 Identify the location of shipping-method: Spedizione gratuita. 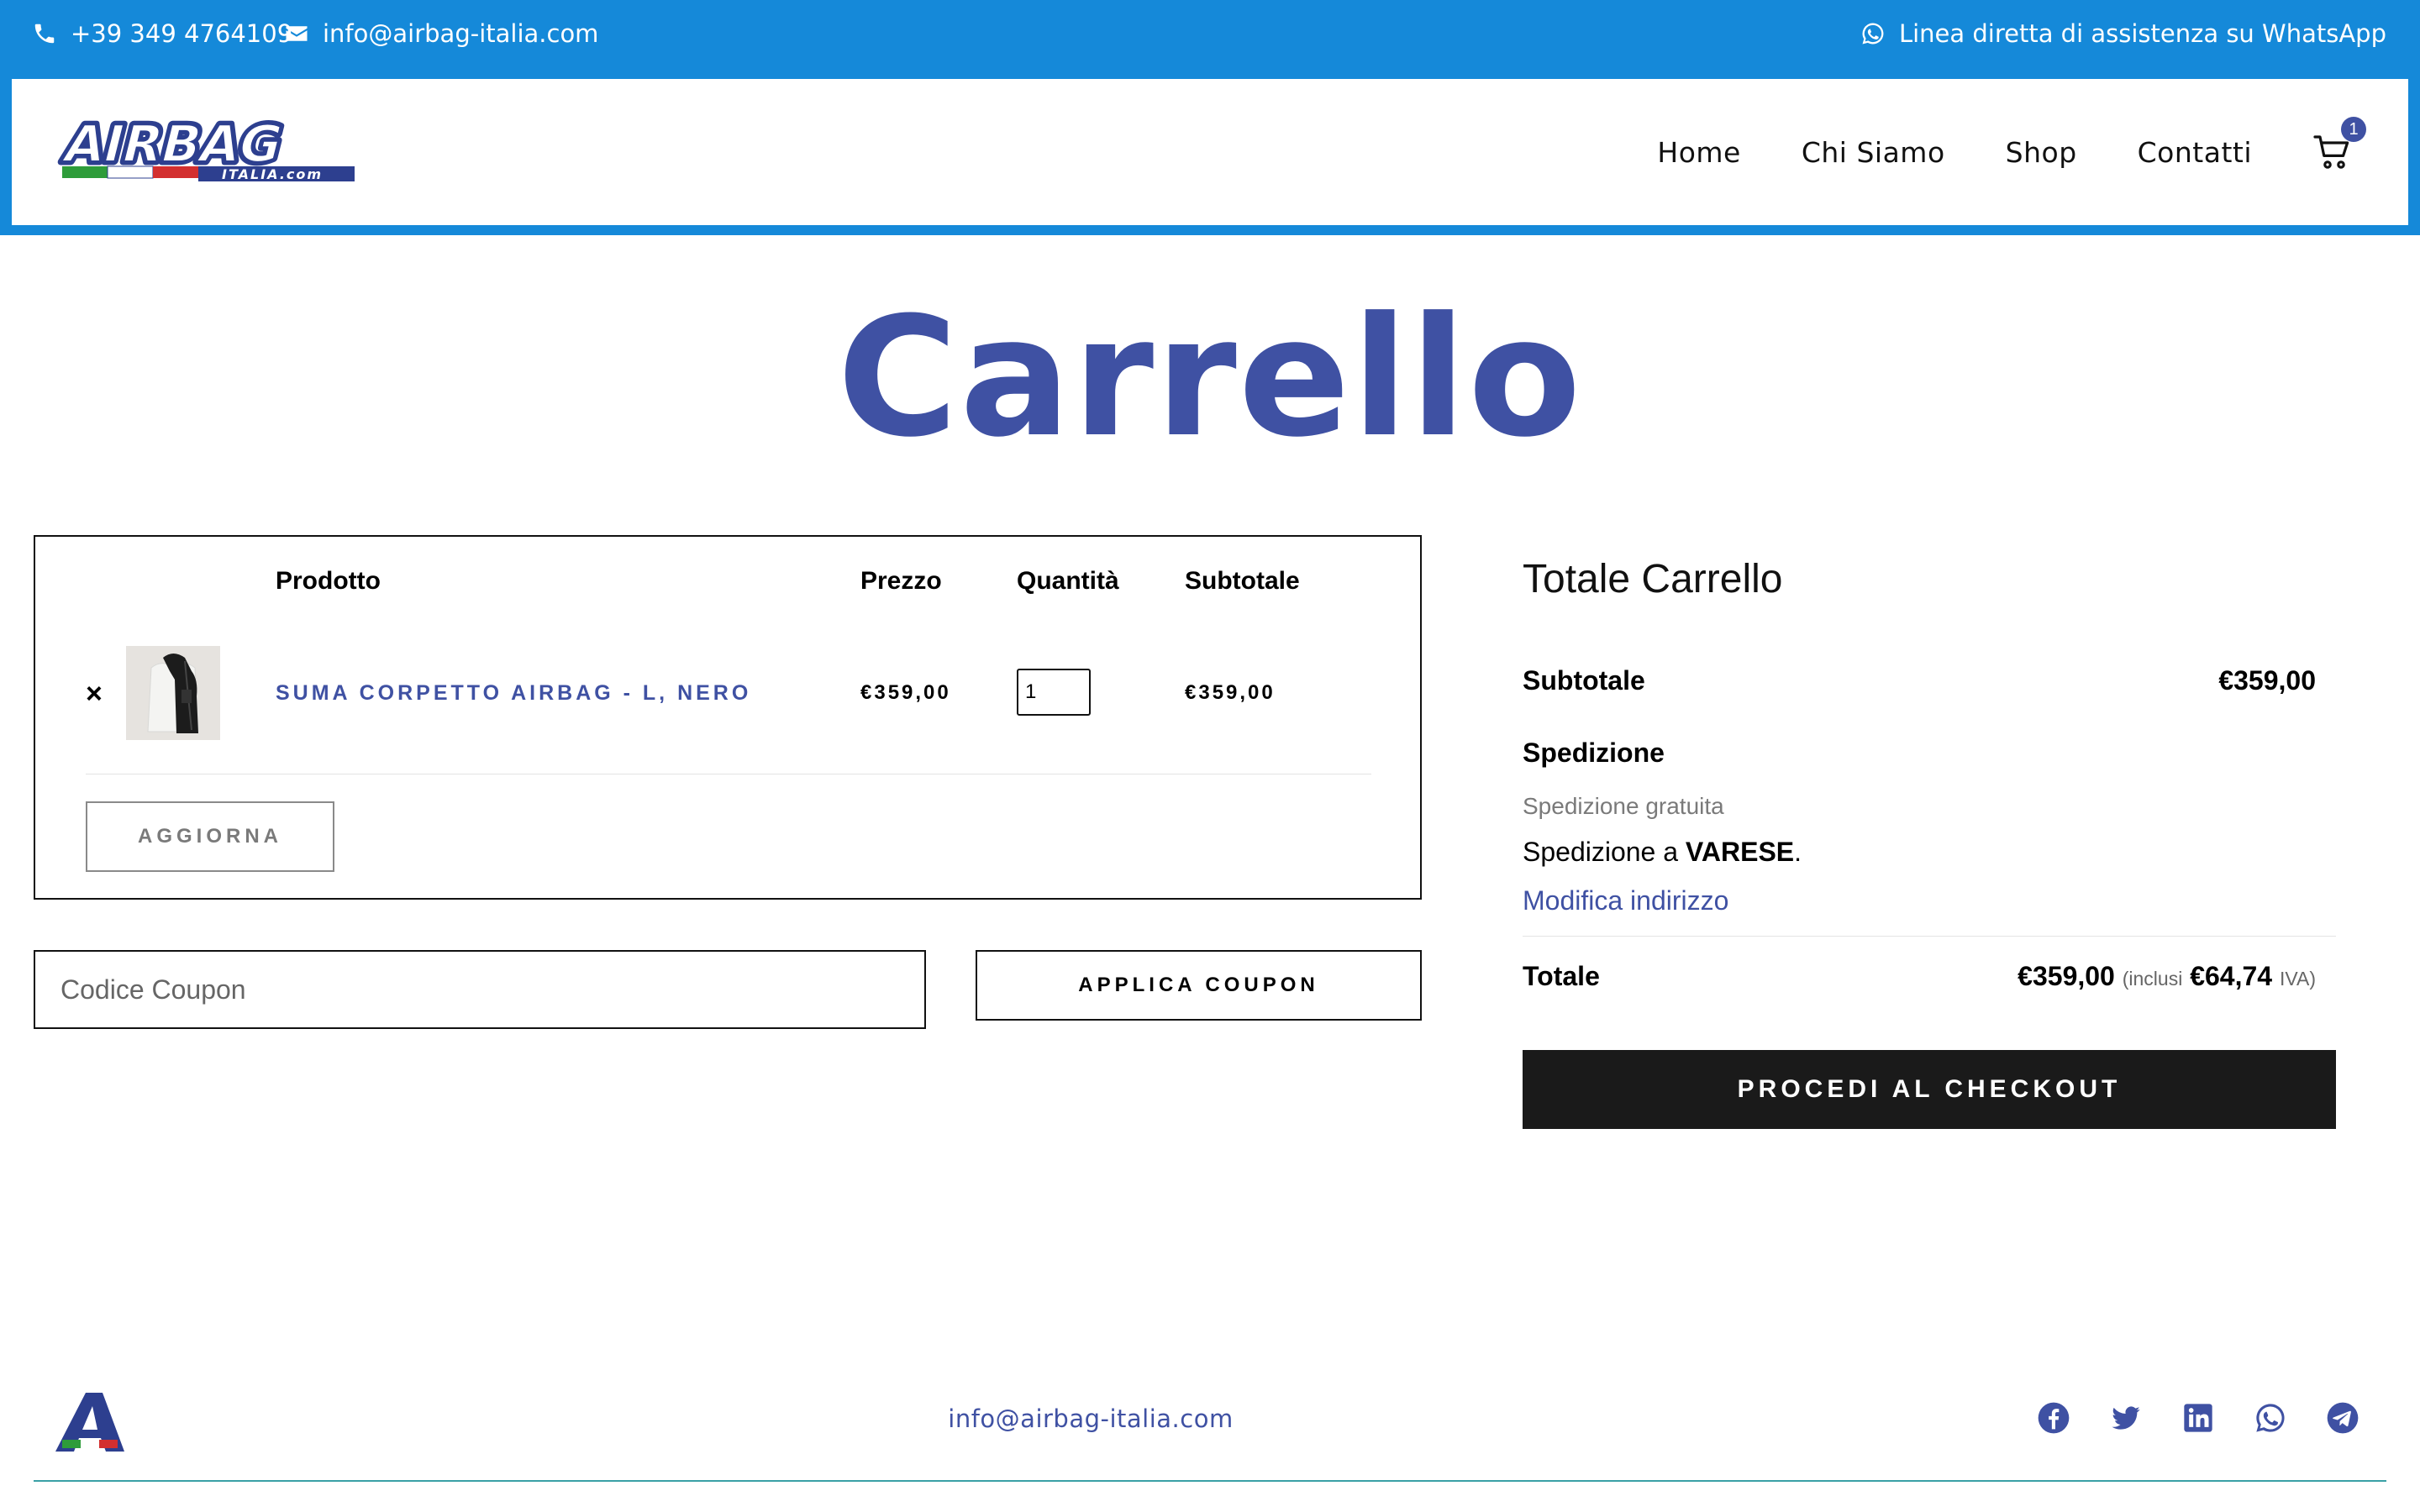
(1623, 806).